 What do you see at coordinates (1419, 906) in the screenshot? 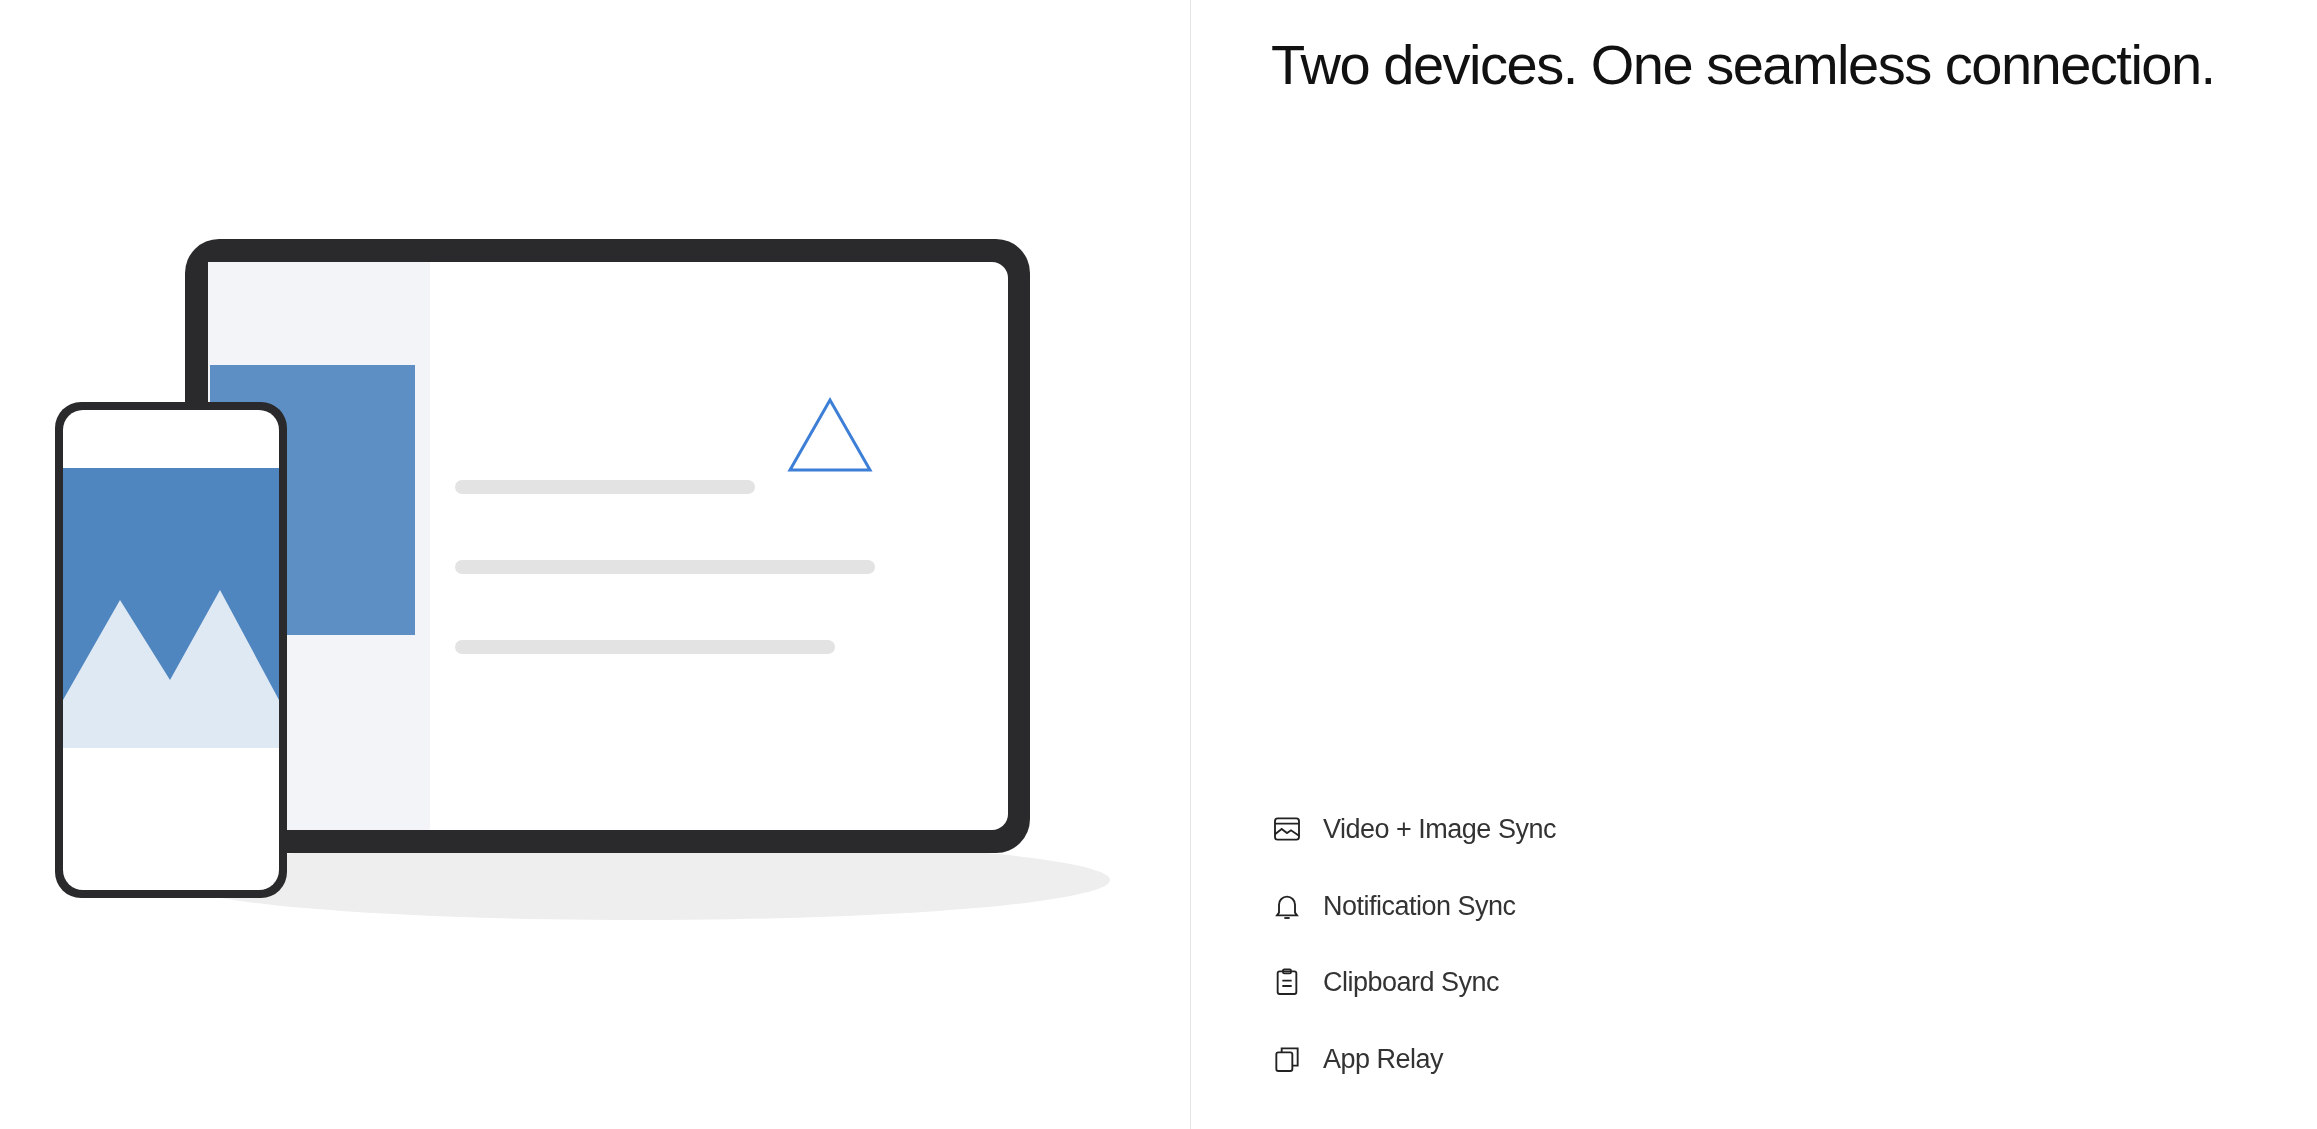
I see `feature-label: Notification Sync` at bounding box center [1419, 906].